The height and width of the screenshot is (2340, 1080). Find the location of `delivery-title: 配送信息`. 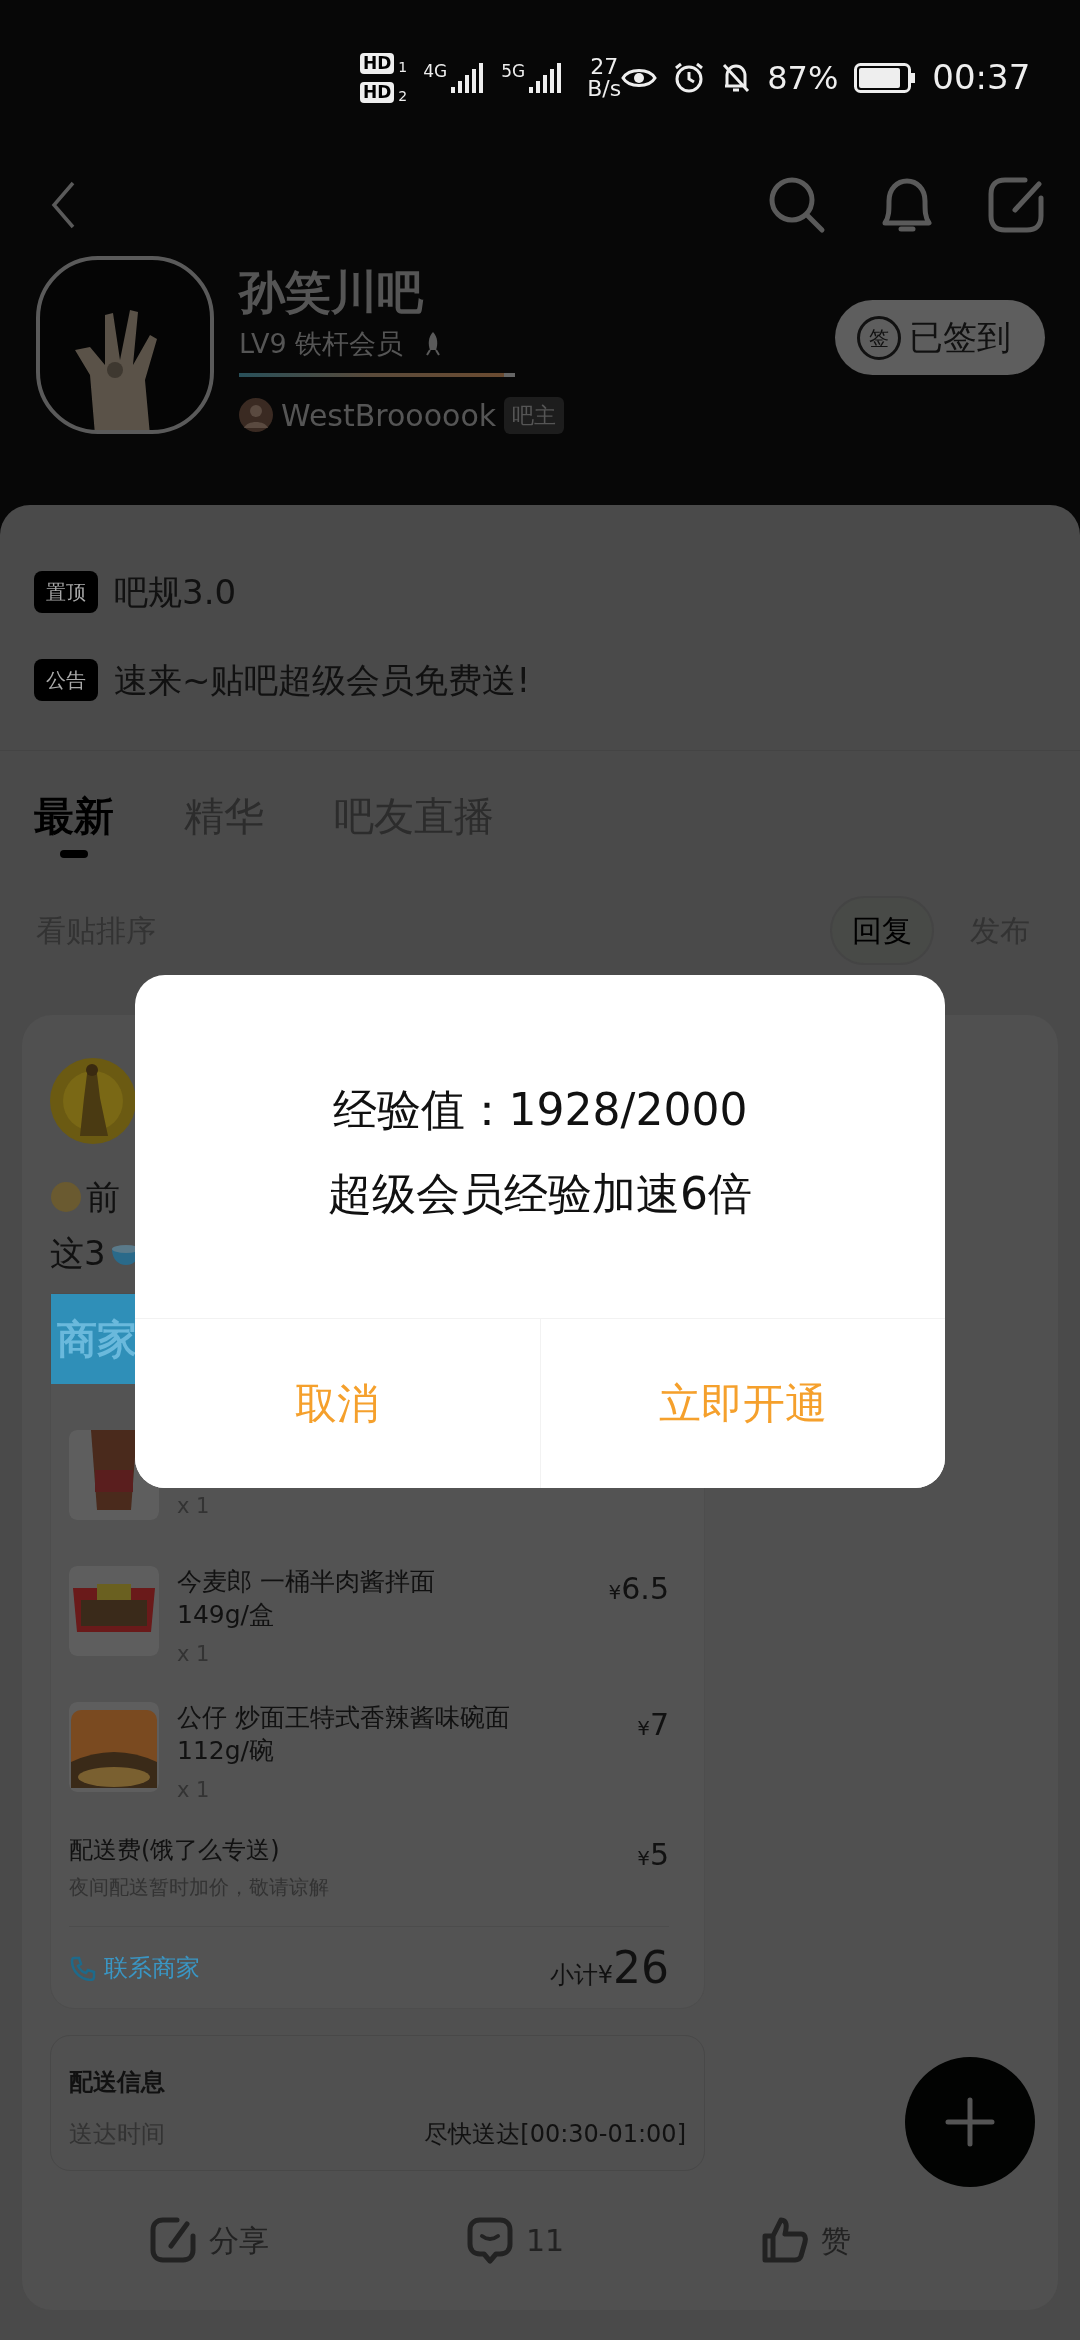

delivery-title: 配送信息 is located at coordinates (117, 2082).